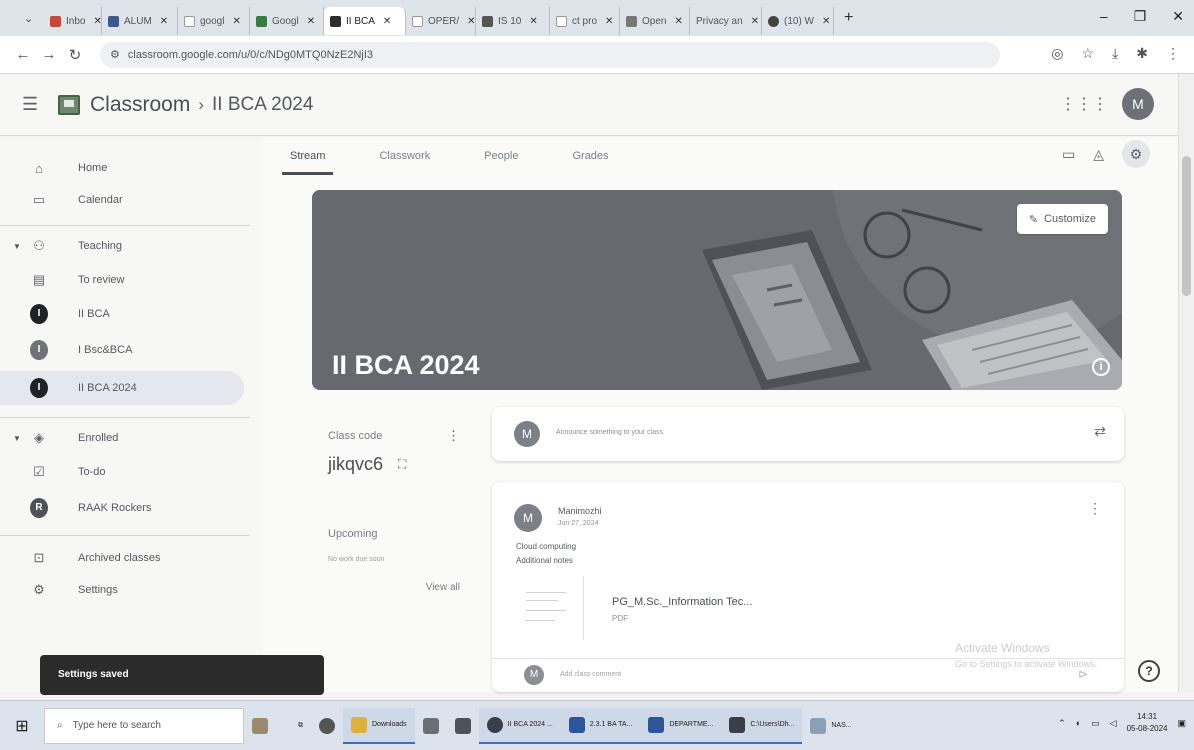 The width and height of the screenshot is (1194, 750). I want to click on class-breadcrumb: II BCA 2024, so click(262, 105).